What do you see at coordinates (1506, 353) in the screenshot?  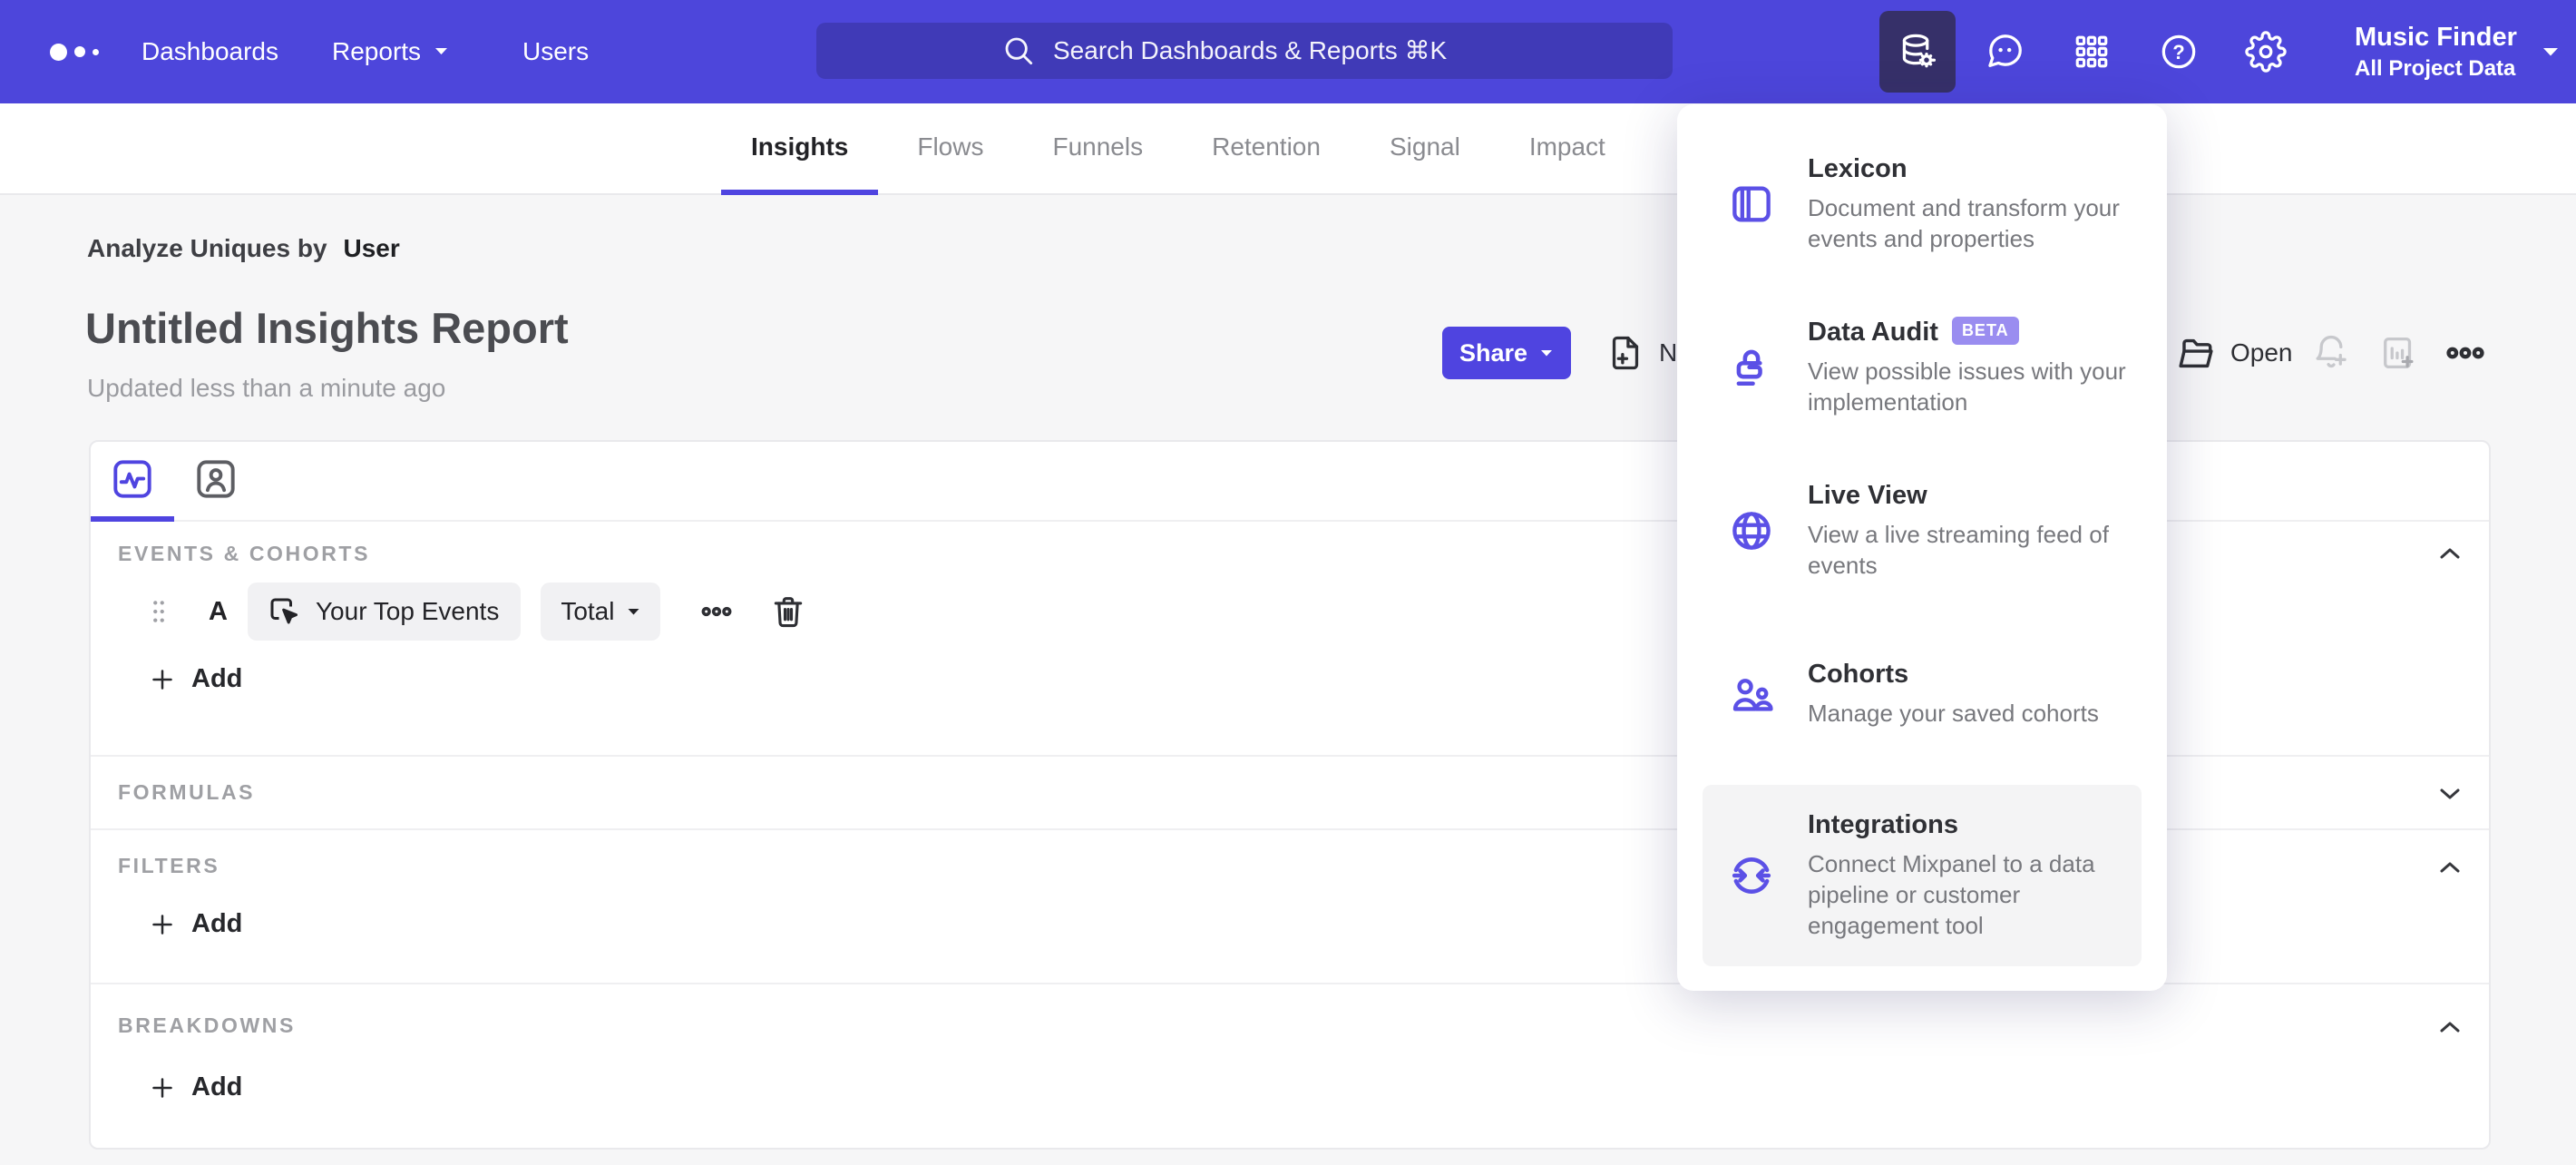 I see `share-button: Share` at bounding box center [1506, 353].